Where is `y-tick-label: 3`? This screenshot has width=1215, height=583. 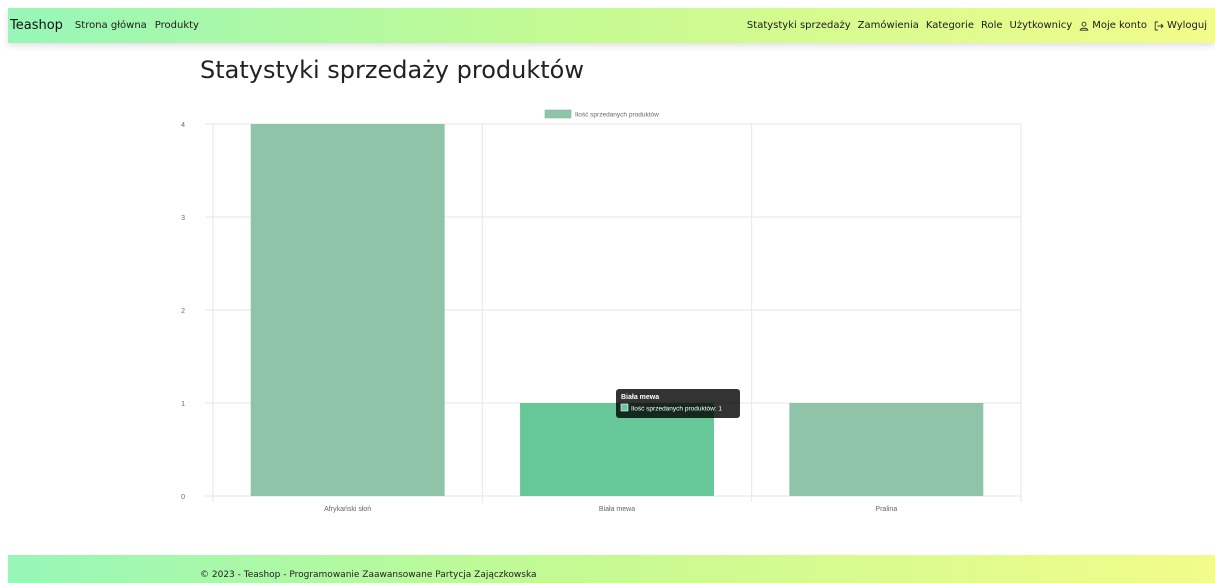
y-tick-label: 3 is located at coordinates (183, 218).